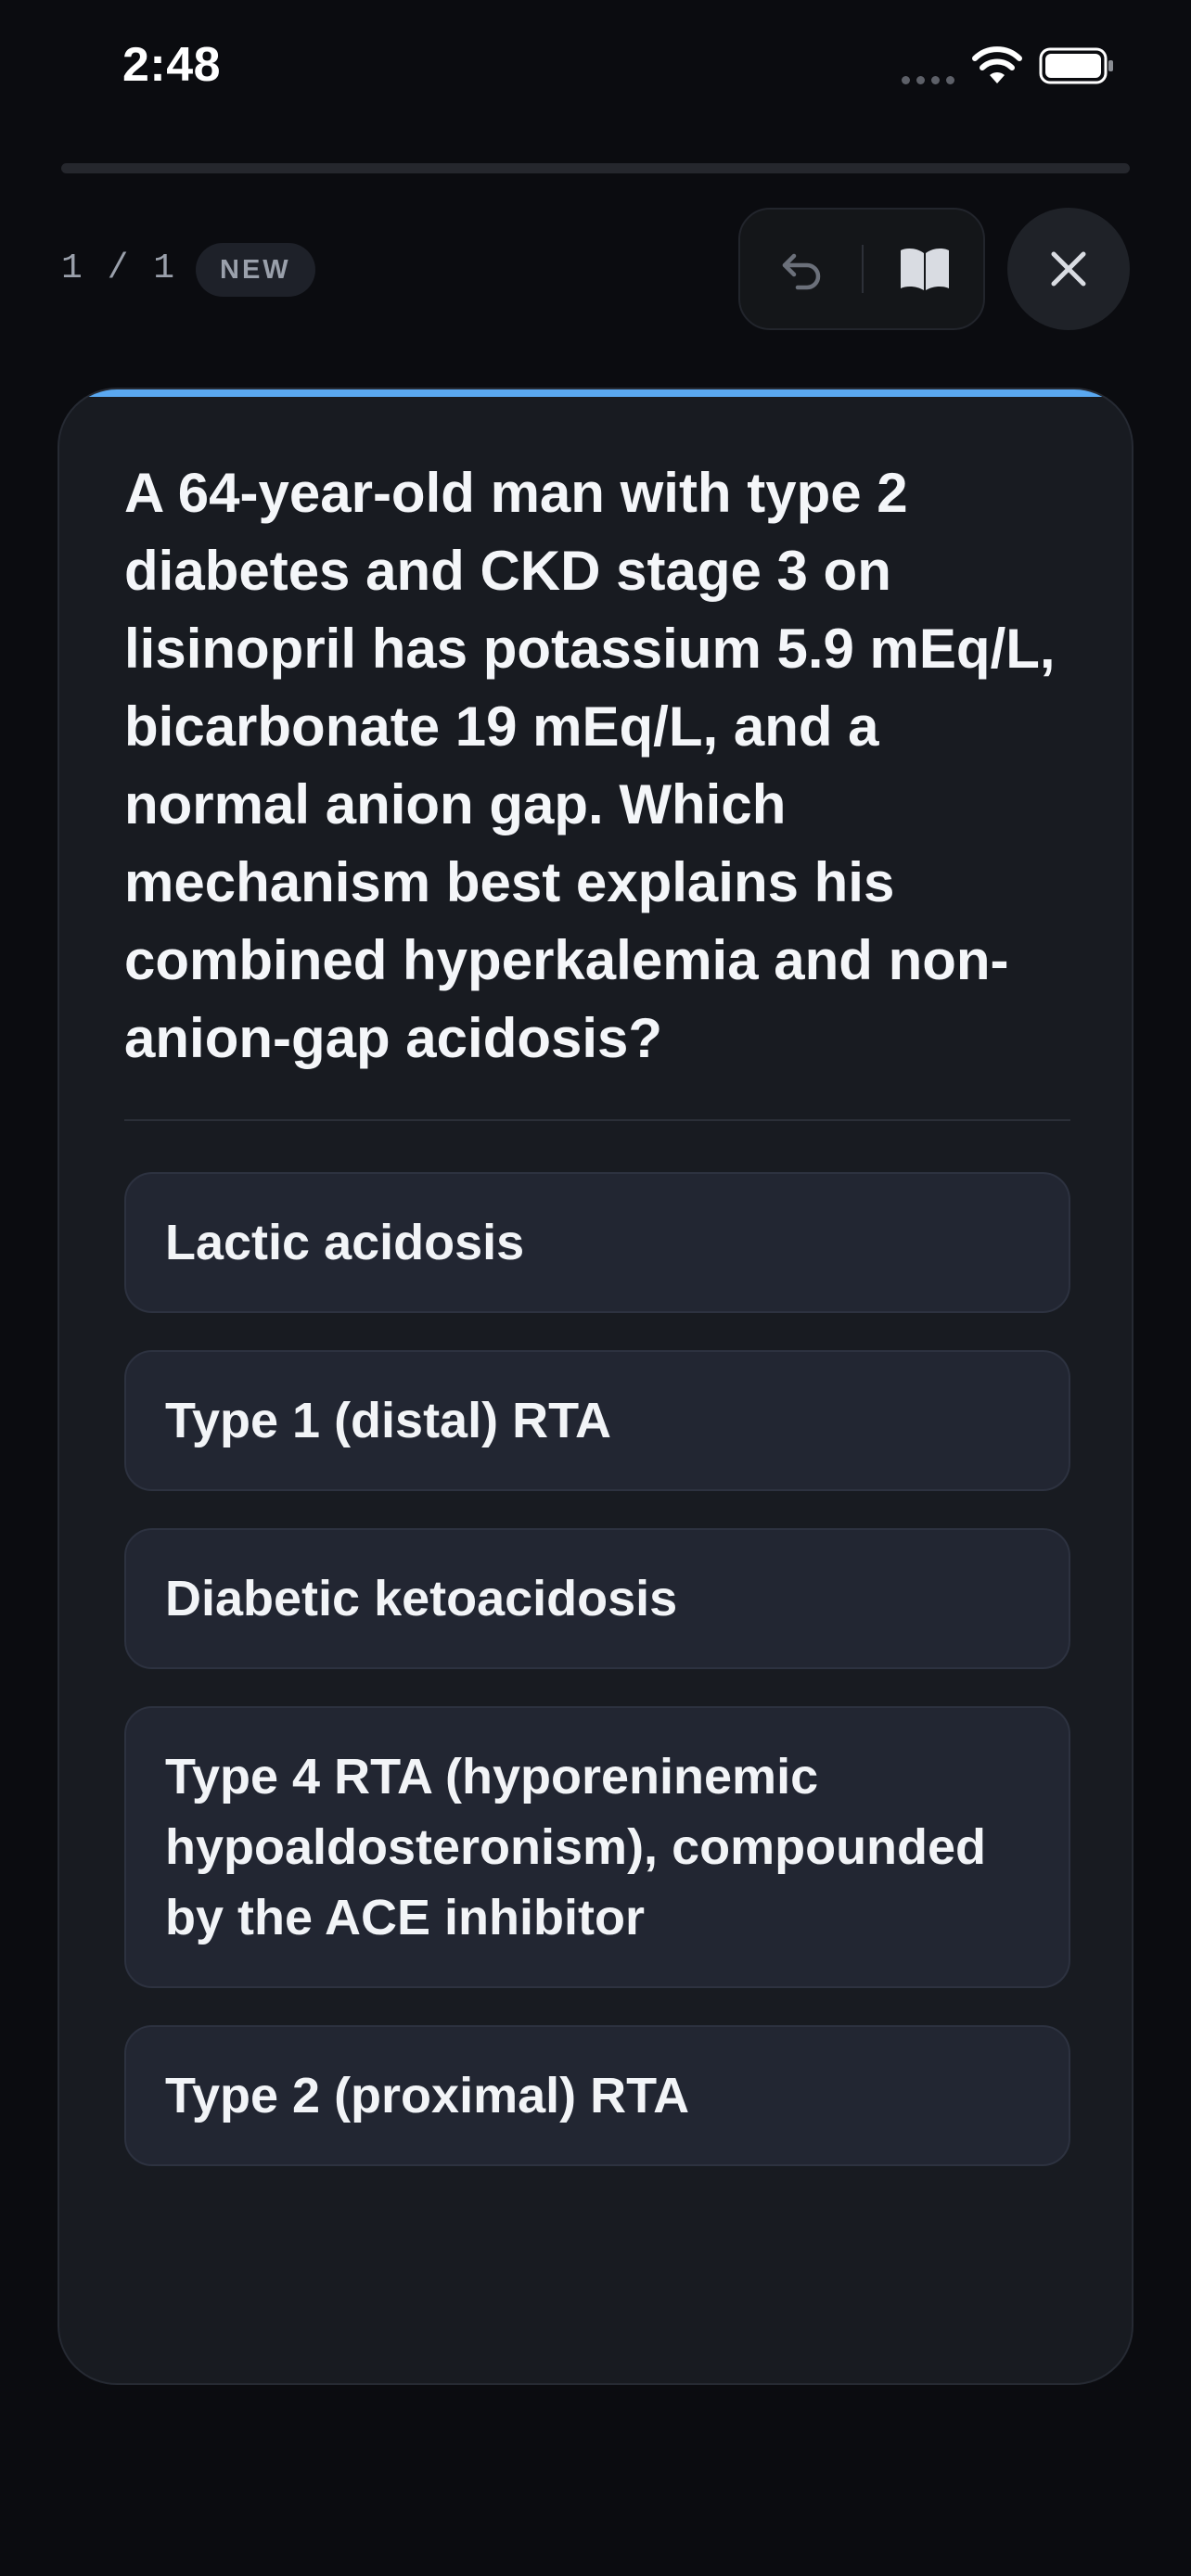 The height and width of the screenshot is (2576, 1191). I want to click on reference-button, so click(924, 269).